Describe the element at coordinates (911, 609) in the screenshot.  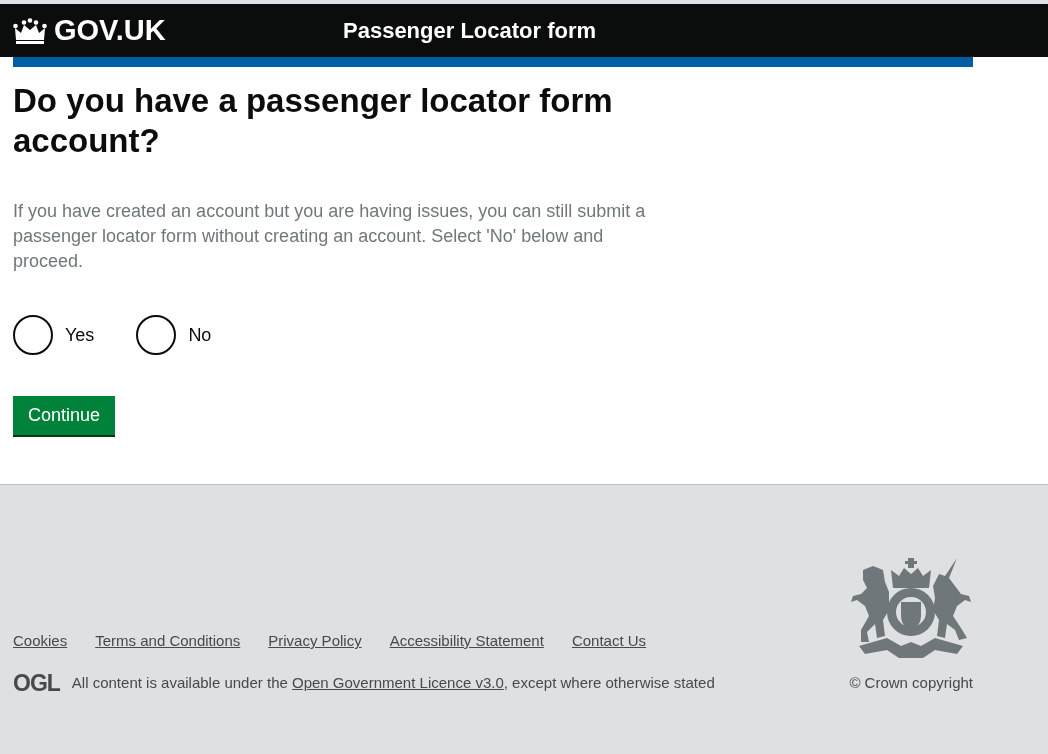
I see `crest-icon` at that location.